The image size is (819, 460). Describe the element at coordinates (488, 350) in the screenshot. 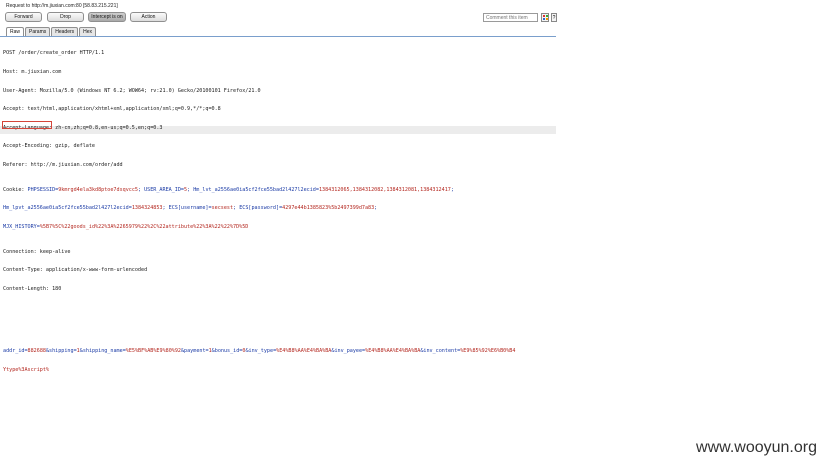

I see `param-value: %E9%85%92%E6%B0%B4` at that location.